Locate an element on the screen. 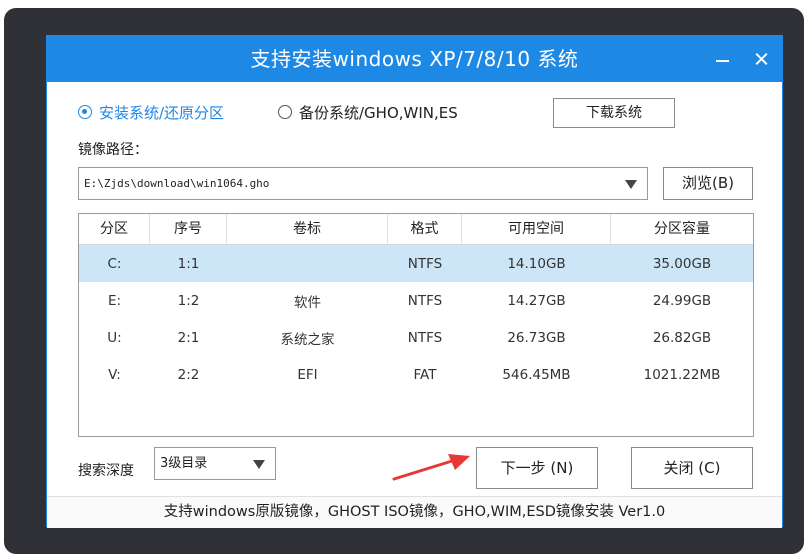 The height and width of the screenshot is (557, 812). install-system-label: 安装系统/还原分区 is located at coordinates (162, 112).